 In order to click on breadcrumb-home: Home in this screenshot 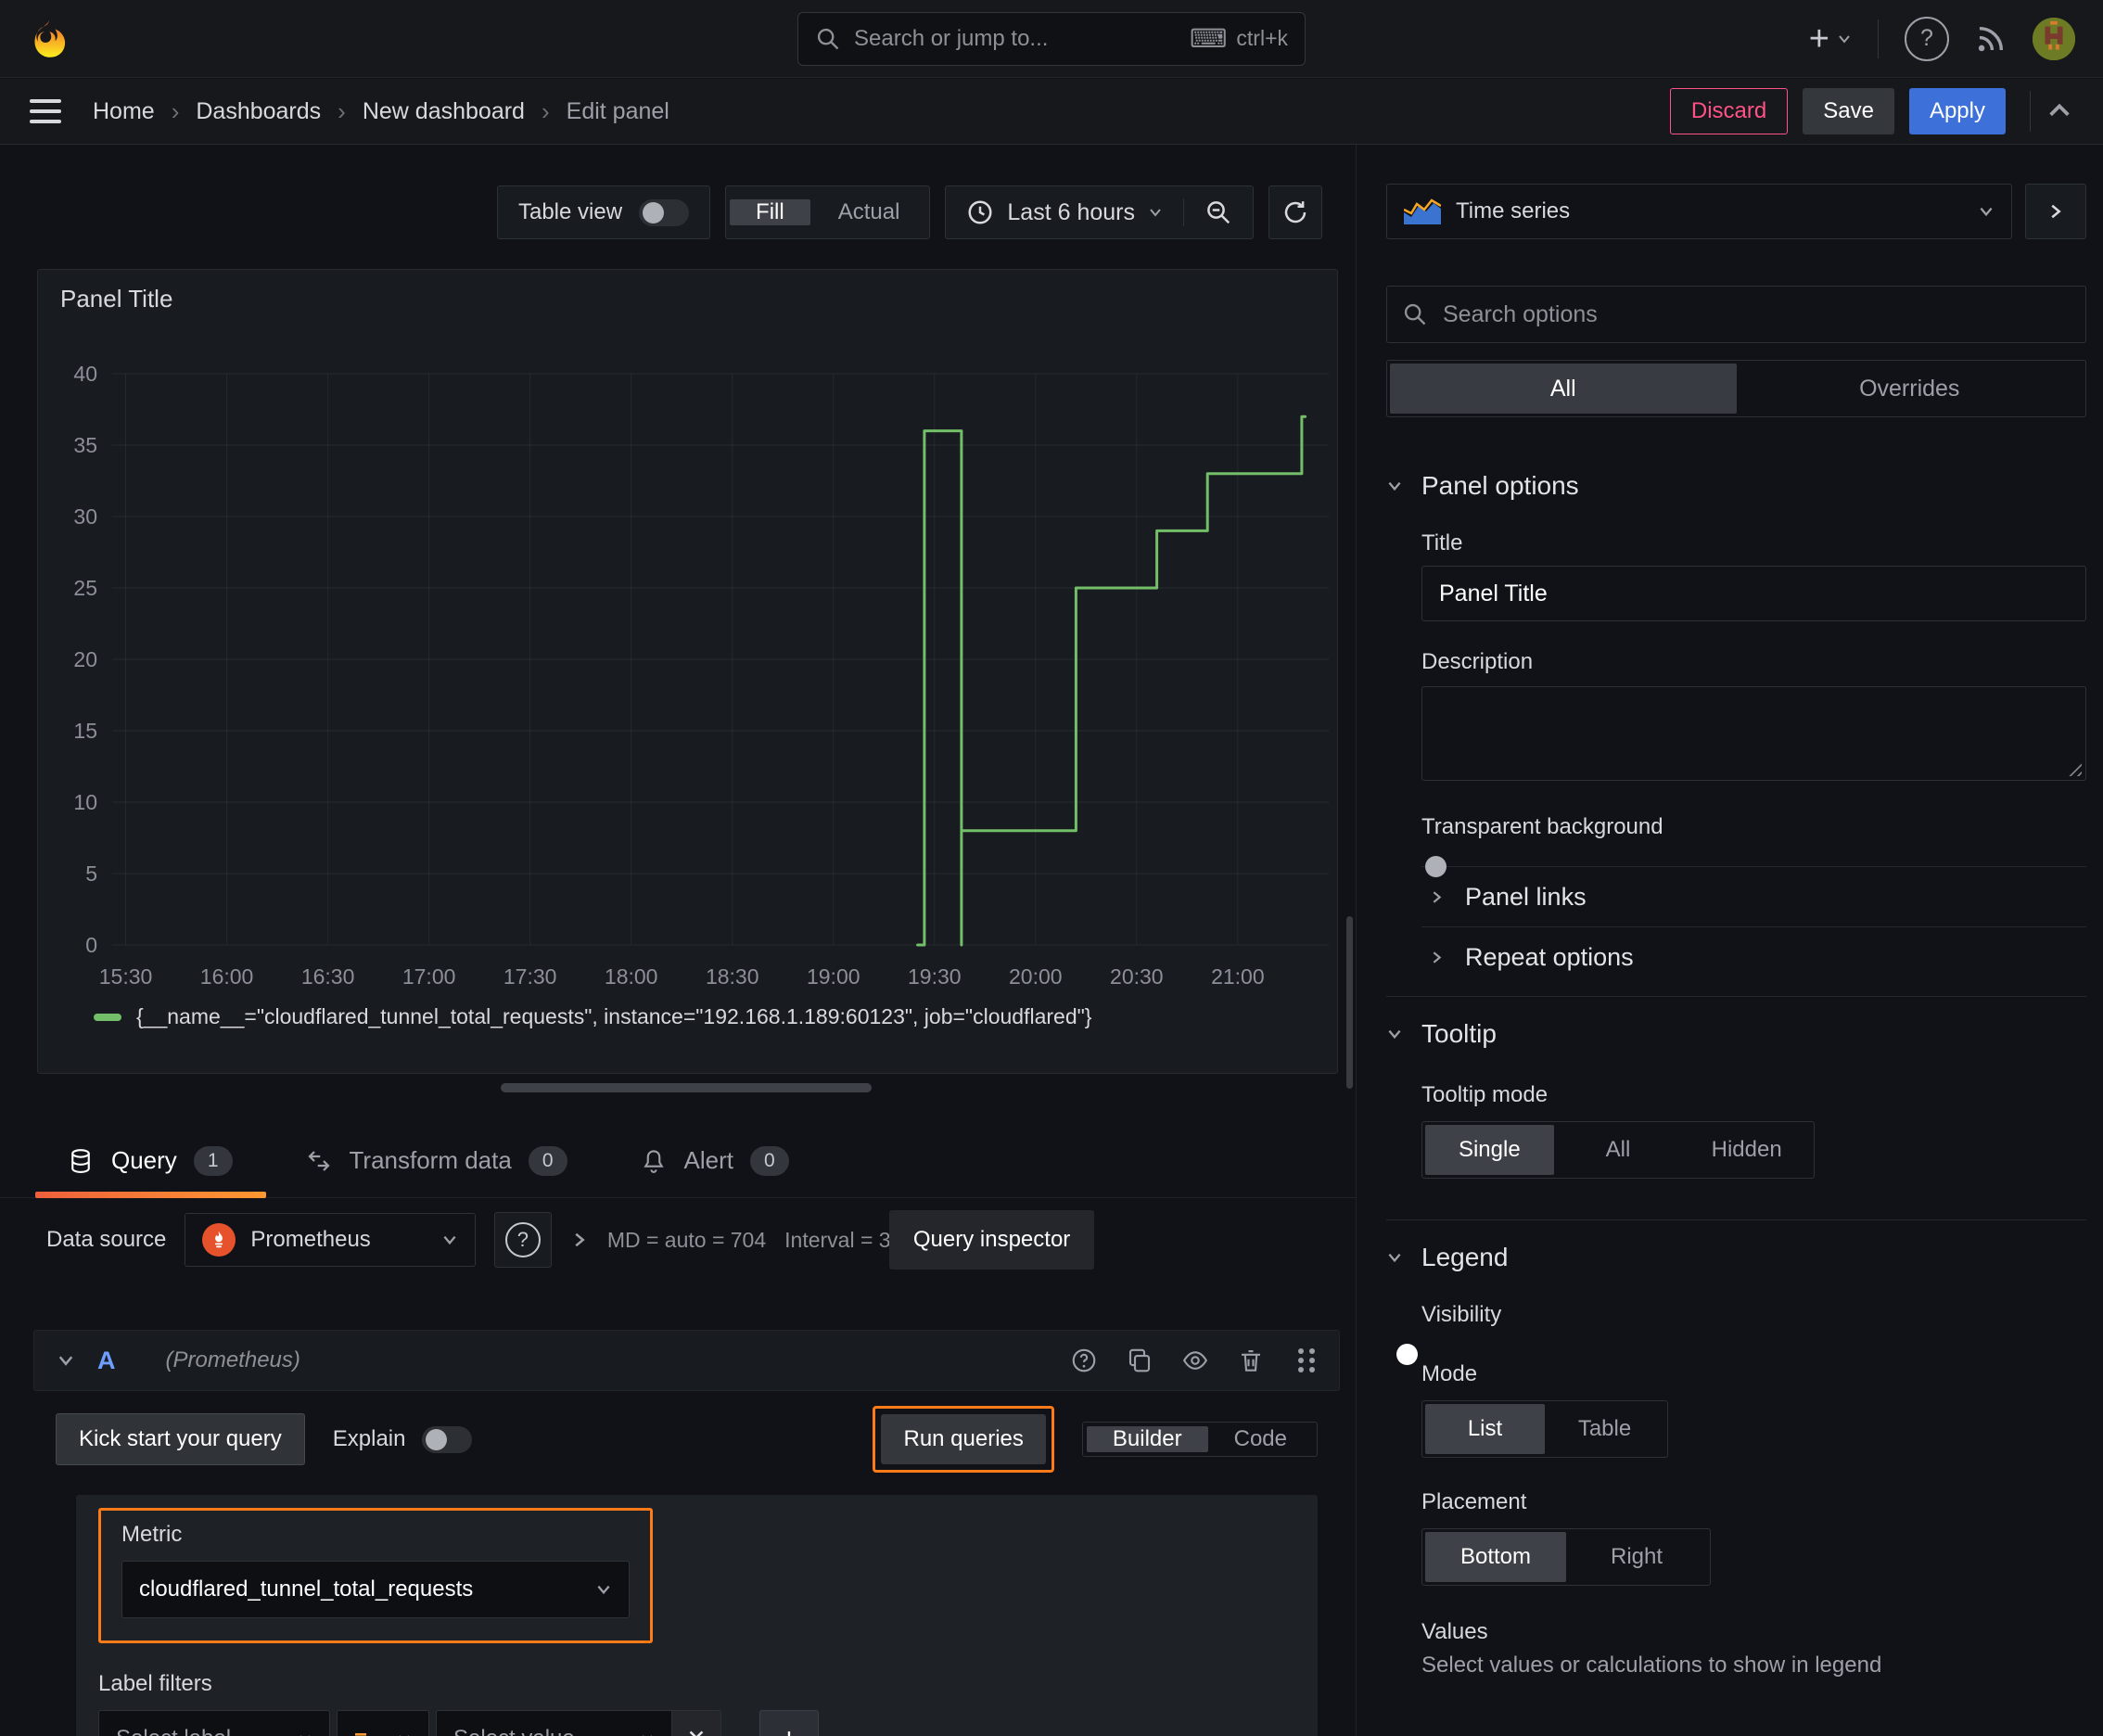, I will do `click(124, 111)`.